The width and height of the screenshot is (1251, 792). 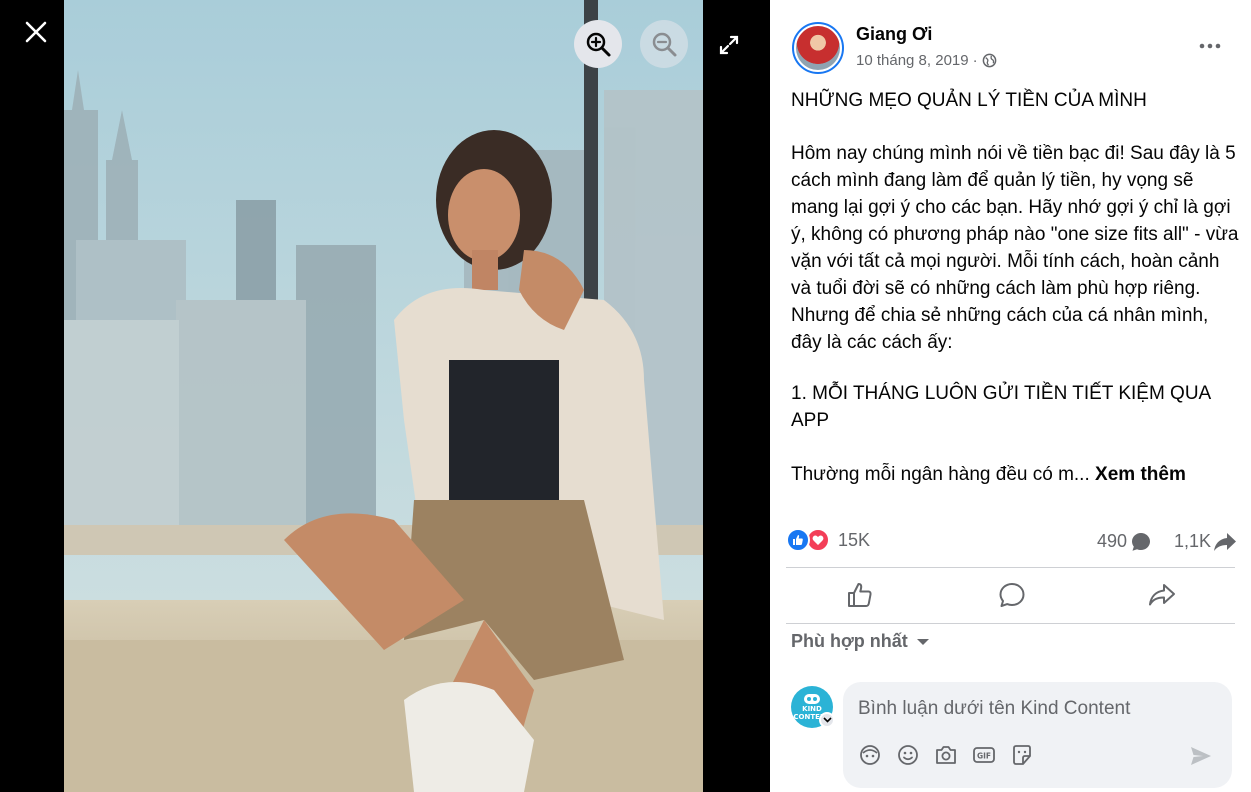 I want to click on reactions-summary: 15K, so click(x=828, y=540).